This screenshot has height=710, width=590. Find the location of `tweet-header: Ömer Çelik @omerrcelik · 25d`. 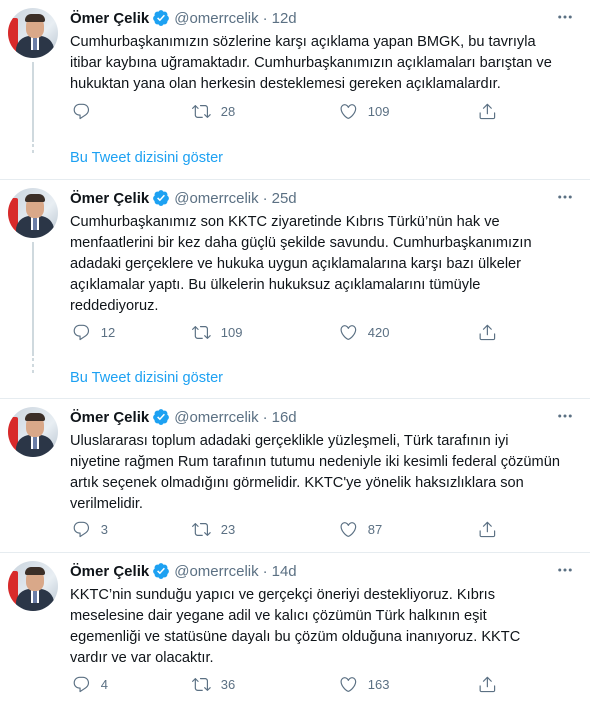

tweet-header: Ömer Çelik @omerrcelik · 25d is located at coordinates (324, 198).